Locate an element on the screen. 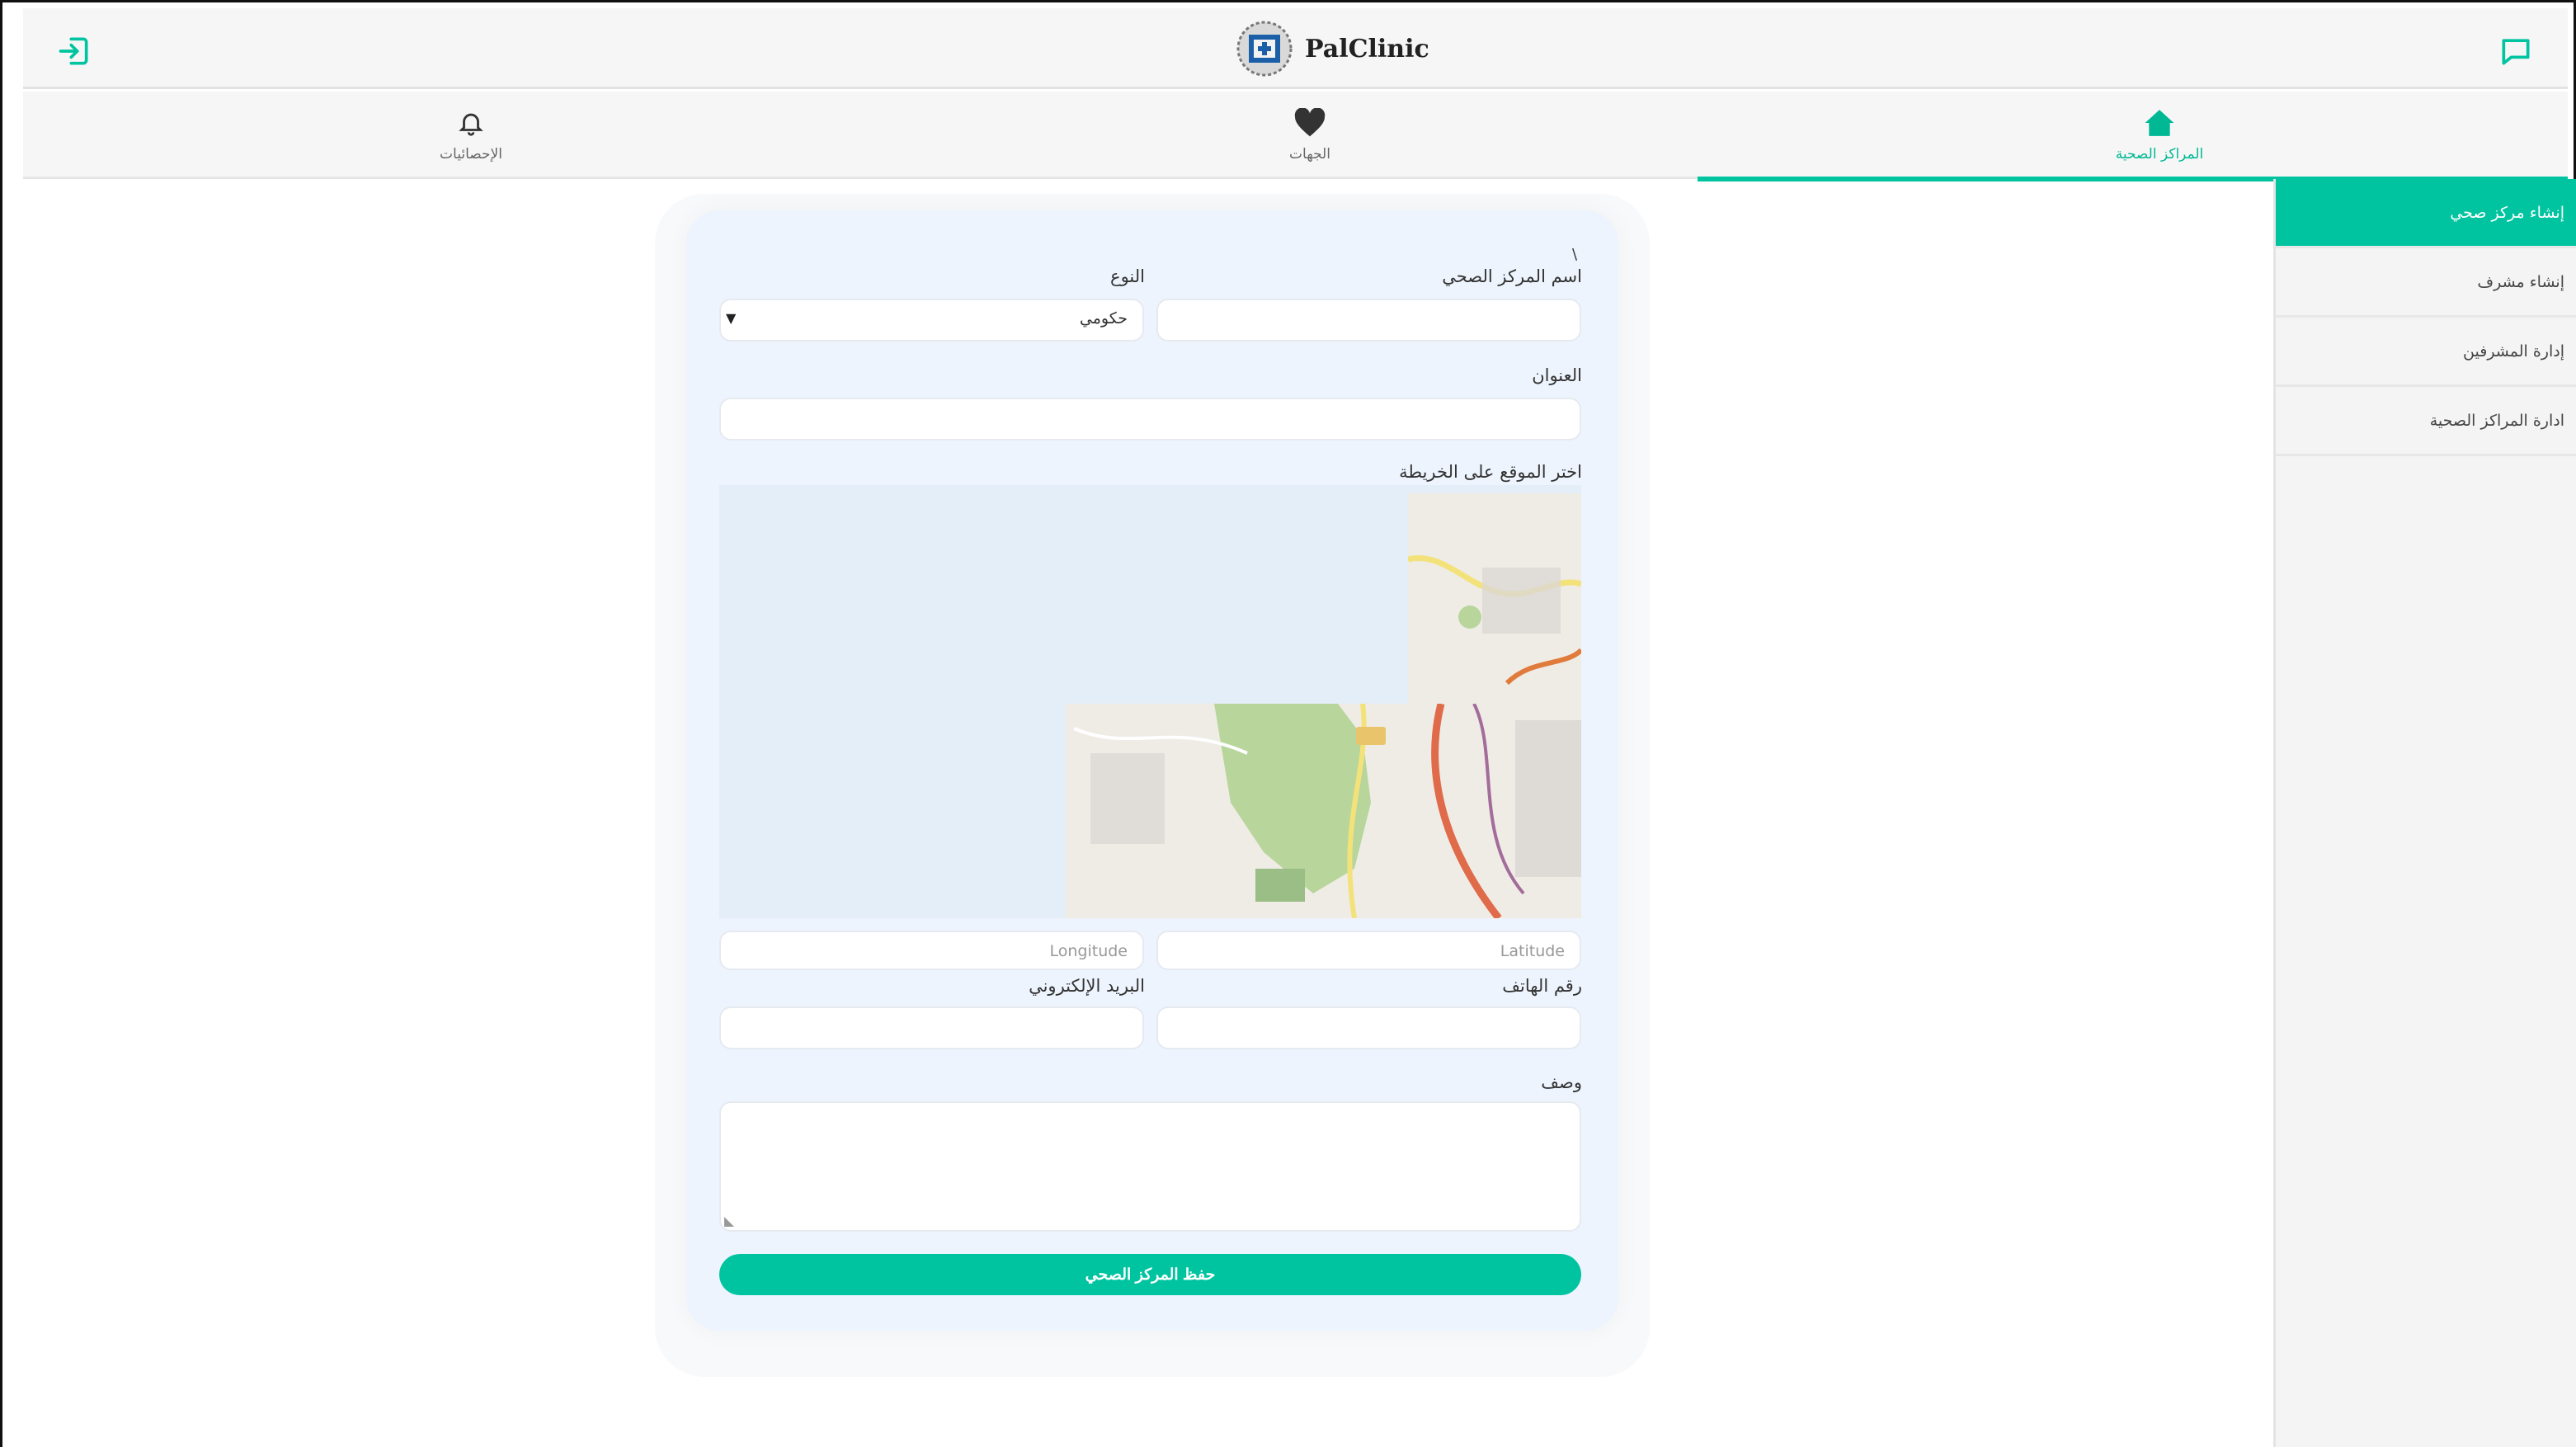 Image resolution: width=2576 pixels, height=1447 pixels. email-input is located at coordinates (931, 1027).